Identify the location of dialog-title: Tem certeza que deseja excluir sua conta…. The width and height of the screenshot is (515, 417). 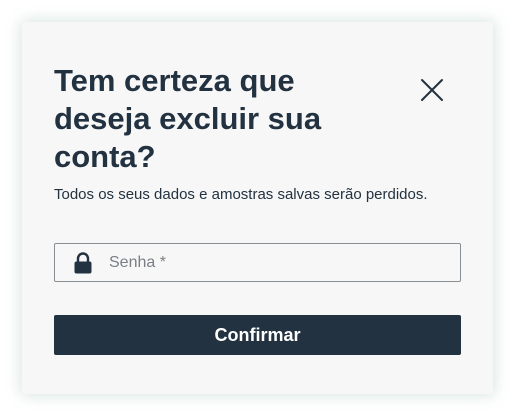
(188, 118).